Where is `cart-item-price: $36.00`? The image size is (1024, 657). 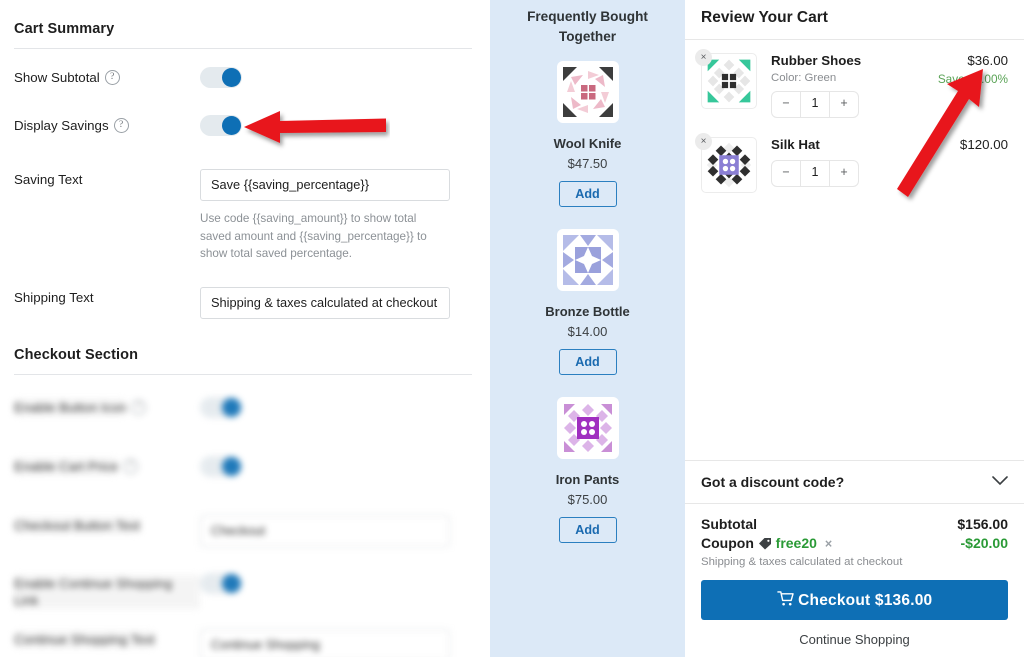
cart-item-price: $36.00 is located at coordinates (987, 60).